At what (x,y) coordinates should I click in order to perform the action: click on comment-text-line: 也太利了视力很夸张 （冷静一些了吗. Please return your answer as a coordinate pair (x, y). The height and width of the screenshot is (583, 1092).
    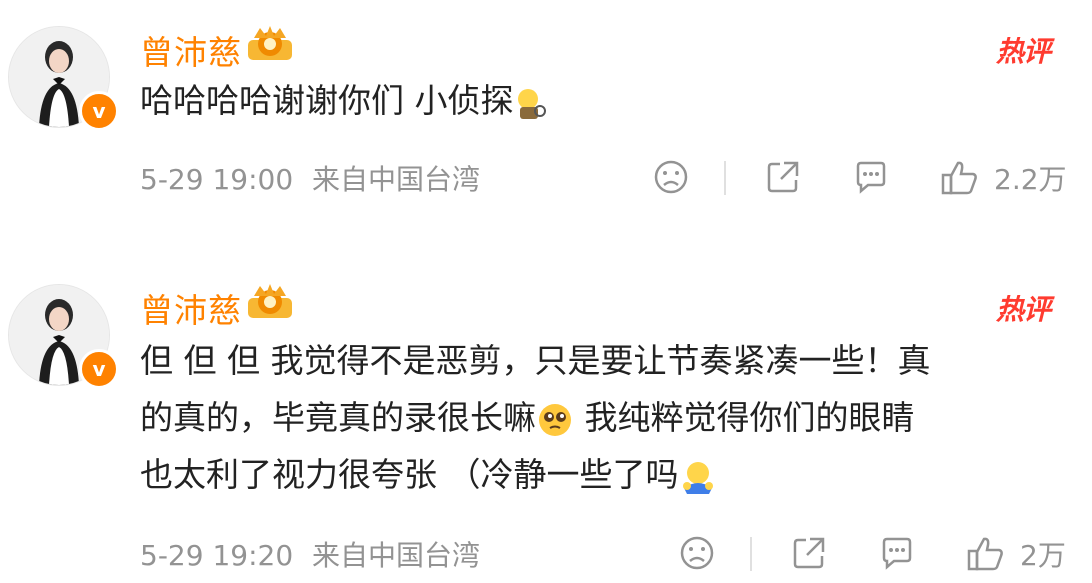
    Looking at the image, I should click on (605, 474).